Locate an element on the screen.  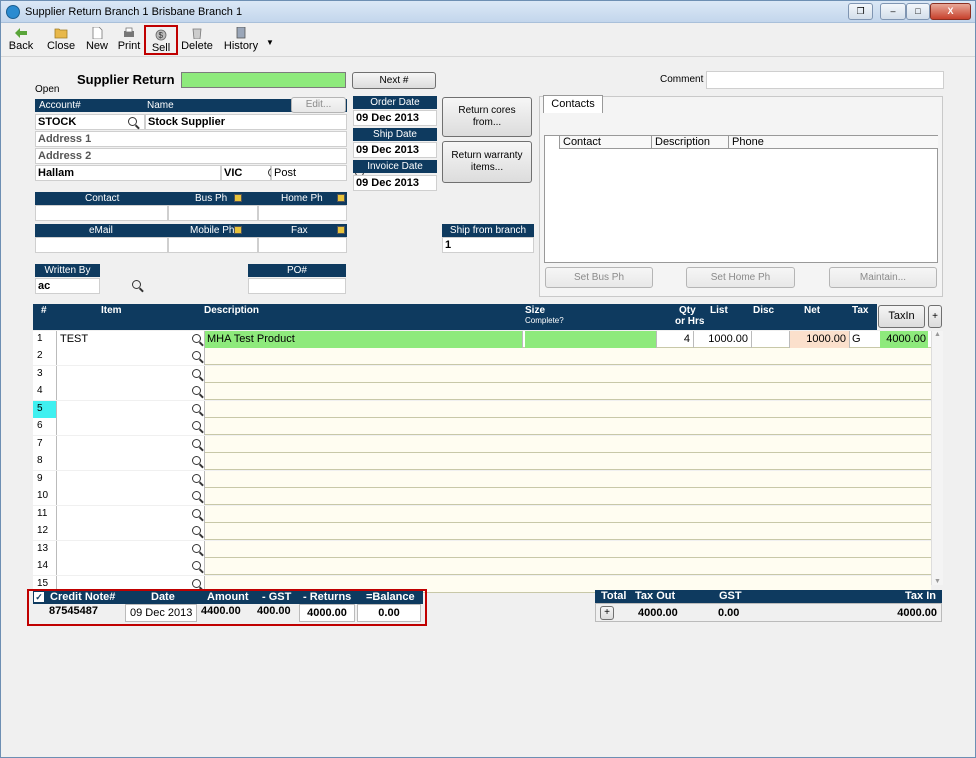
new-button: New is located at coordinates (97, 40).